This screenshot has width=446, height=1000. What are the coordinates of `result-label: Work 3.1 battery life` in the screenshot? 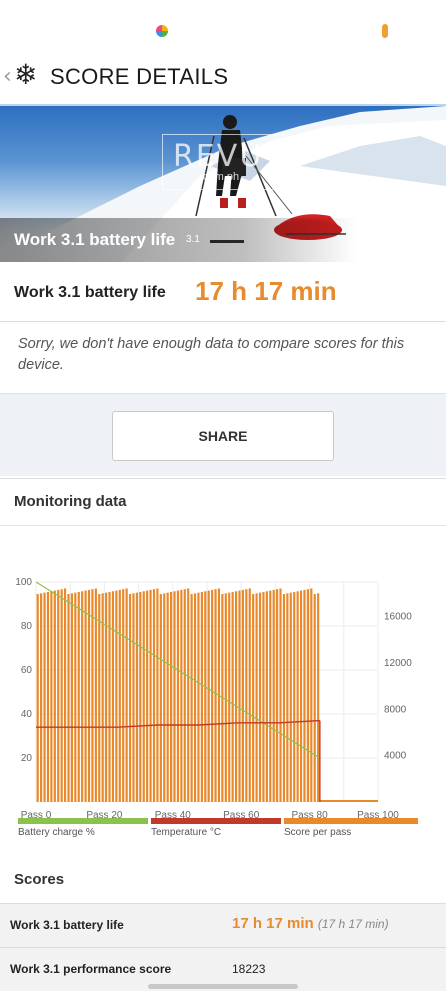 It's located at (90, 292).